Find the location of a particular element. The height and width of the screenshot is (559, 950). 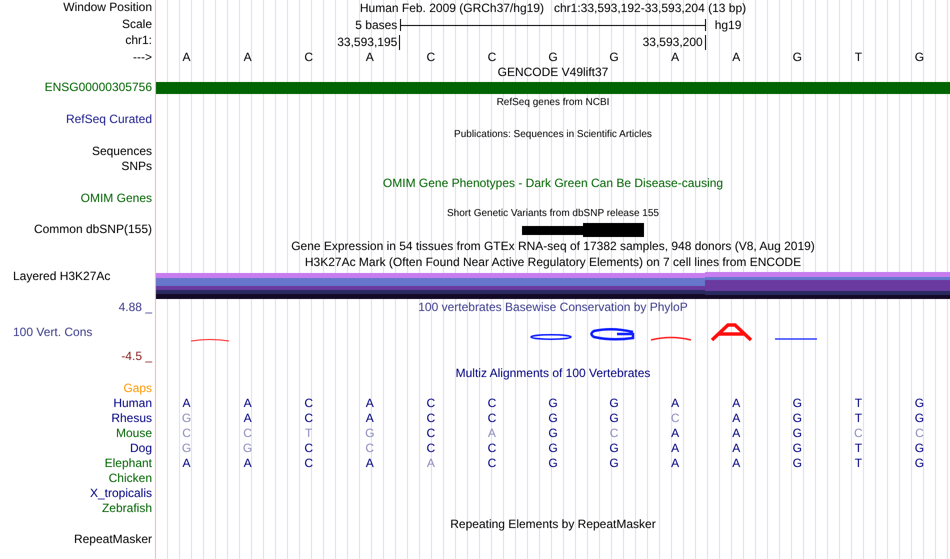

track-title: H3K27Ac Mark (Often Found Near Active Regulatory Elements) on 7 cell lines from ENCODE is located at coordinates (553, 262).